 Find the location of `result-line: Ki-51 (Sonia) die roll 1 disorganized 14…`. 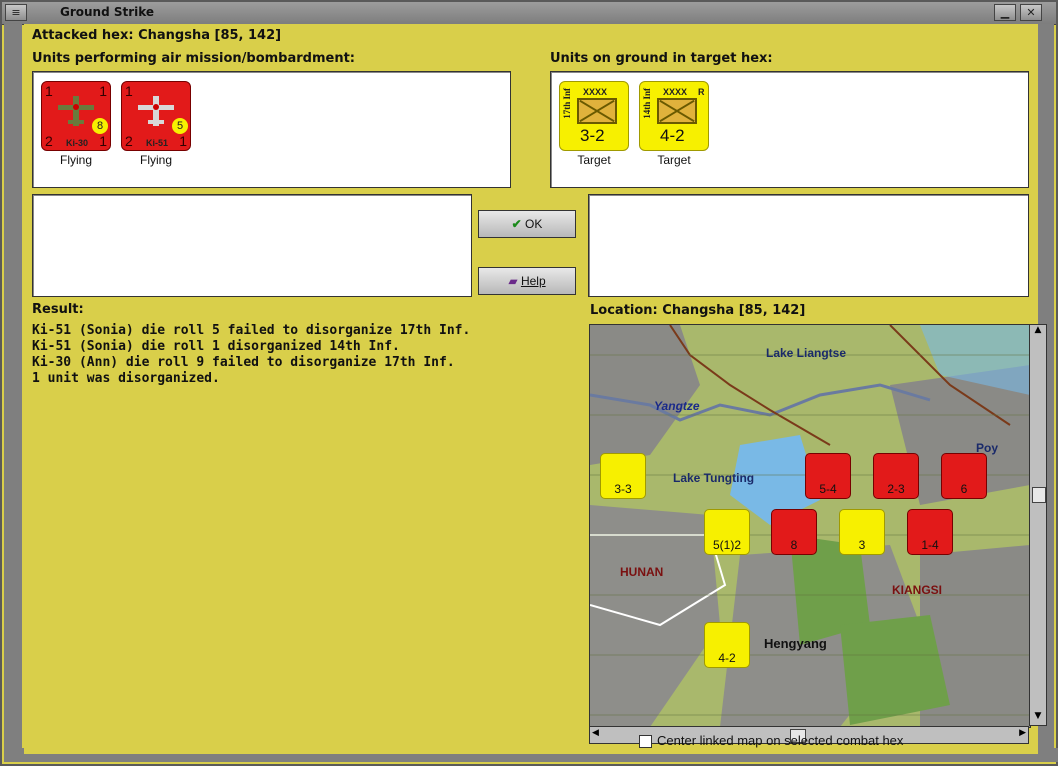

result-line: Ki-51 (Sonia) die roll 1 disorganized 14… is located at coordinates (216, 346).